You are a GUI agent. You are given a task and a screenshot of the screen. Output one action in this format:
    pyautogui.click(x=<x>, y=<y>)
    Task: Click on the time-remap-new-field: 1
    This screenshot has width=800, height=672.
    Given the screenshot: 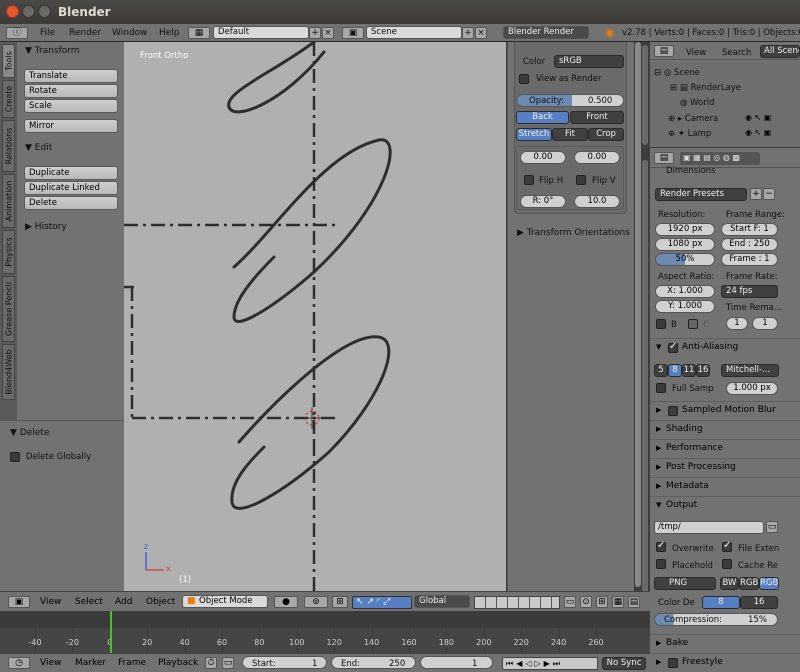 What is the action you would take?
    pyautogui.click(x=765, y=323)
    